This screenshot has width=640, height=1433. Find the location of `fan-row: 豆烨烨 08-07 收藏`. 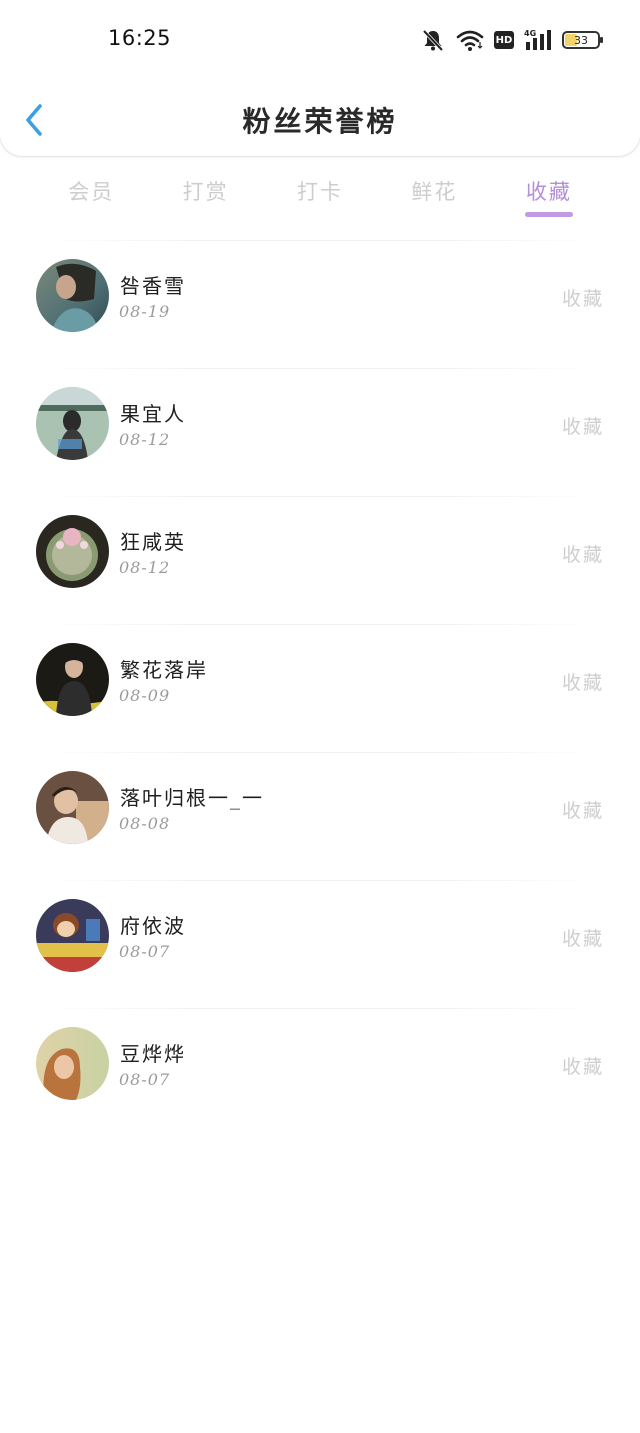

fan-row: 豆烨烨 08-07 收藏 is located at coordinates (320, 1072).